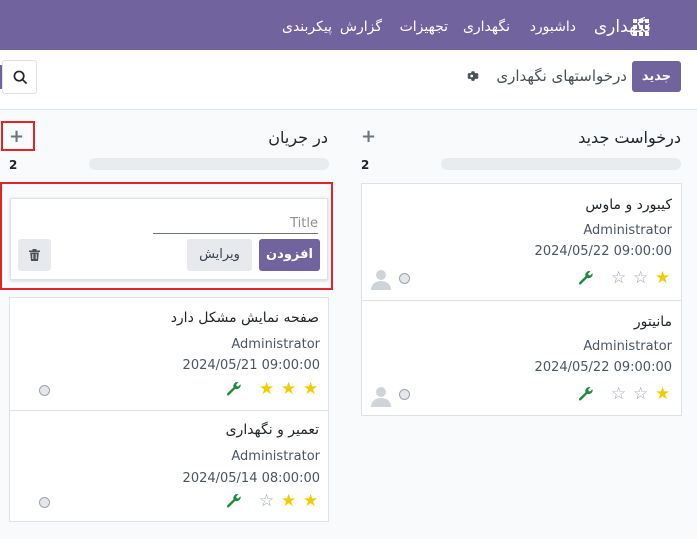  Describe the element at coordinates (424, 27) in the screenshot. I see `menu-equipment: تجهیزات` at that location.